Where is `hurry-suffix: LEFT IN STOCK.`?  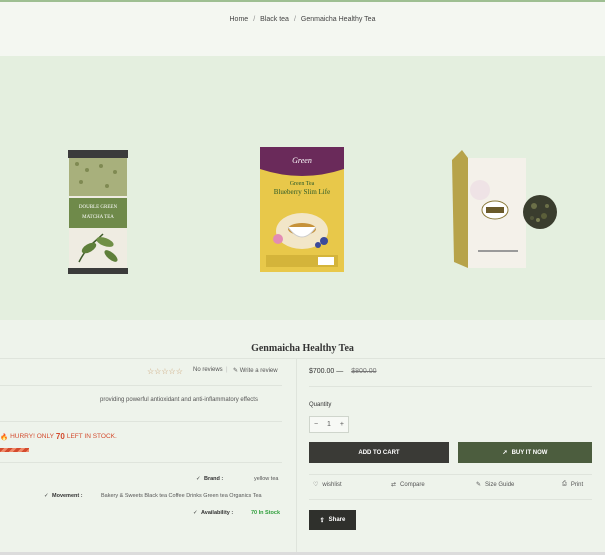
hurry-suffix: LEFT IN STOCK. is located at coordinates (91, 436).